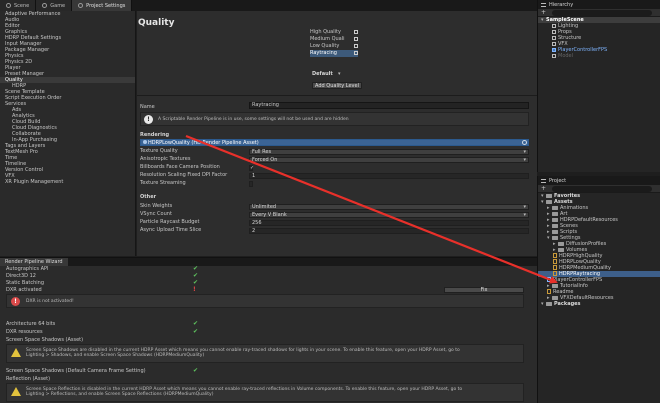 The height and width of the screenshot is (403, 660). What do you see at coordinates (554, 49) in the screenshot?
I see `prefab-icon` at bounding box center [554, 49].